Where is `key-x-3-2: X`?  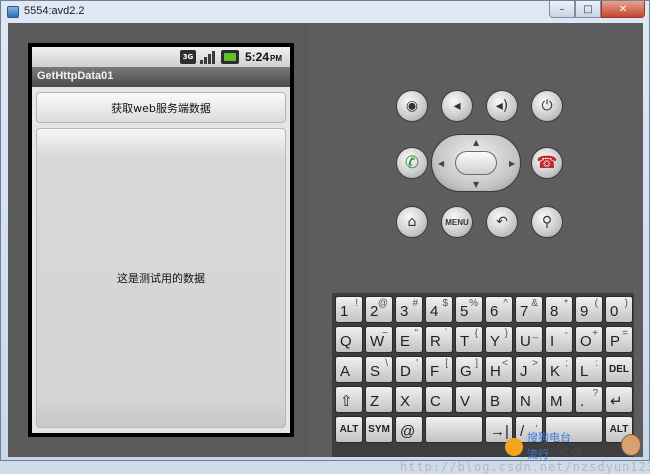 key-x-3-2: X is located at coordinates (409, 399).